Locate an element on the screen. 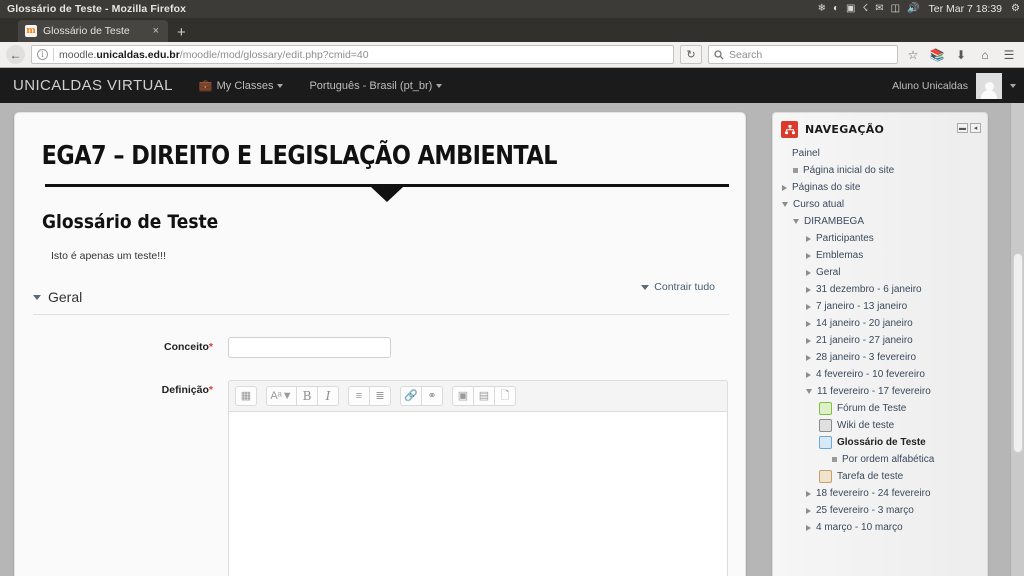  nav-tree-item-label: 7 janeiro - 13 janeiro is located at coordinates (862, 306).